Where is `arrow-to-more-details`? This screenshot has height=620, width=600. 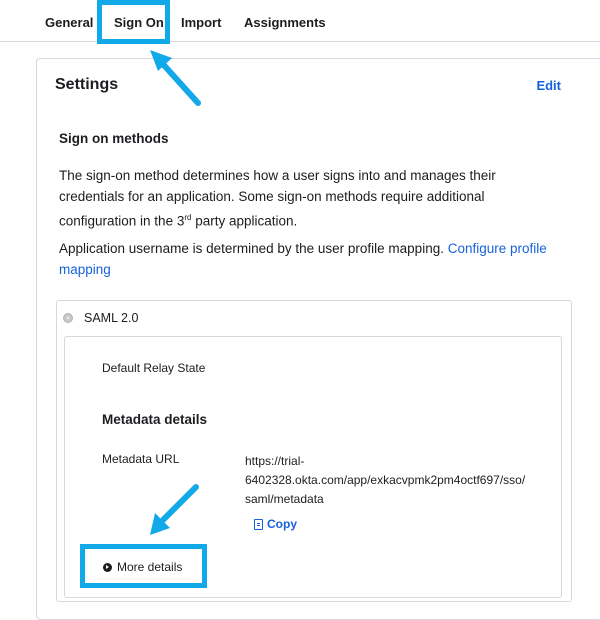 arrow-to-more-details is located at coordinates (174, 509).